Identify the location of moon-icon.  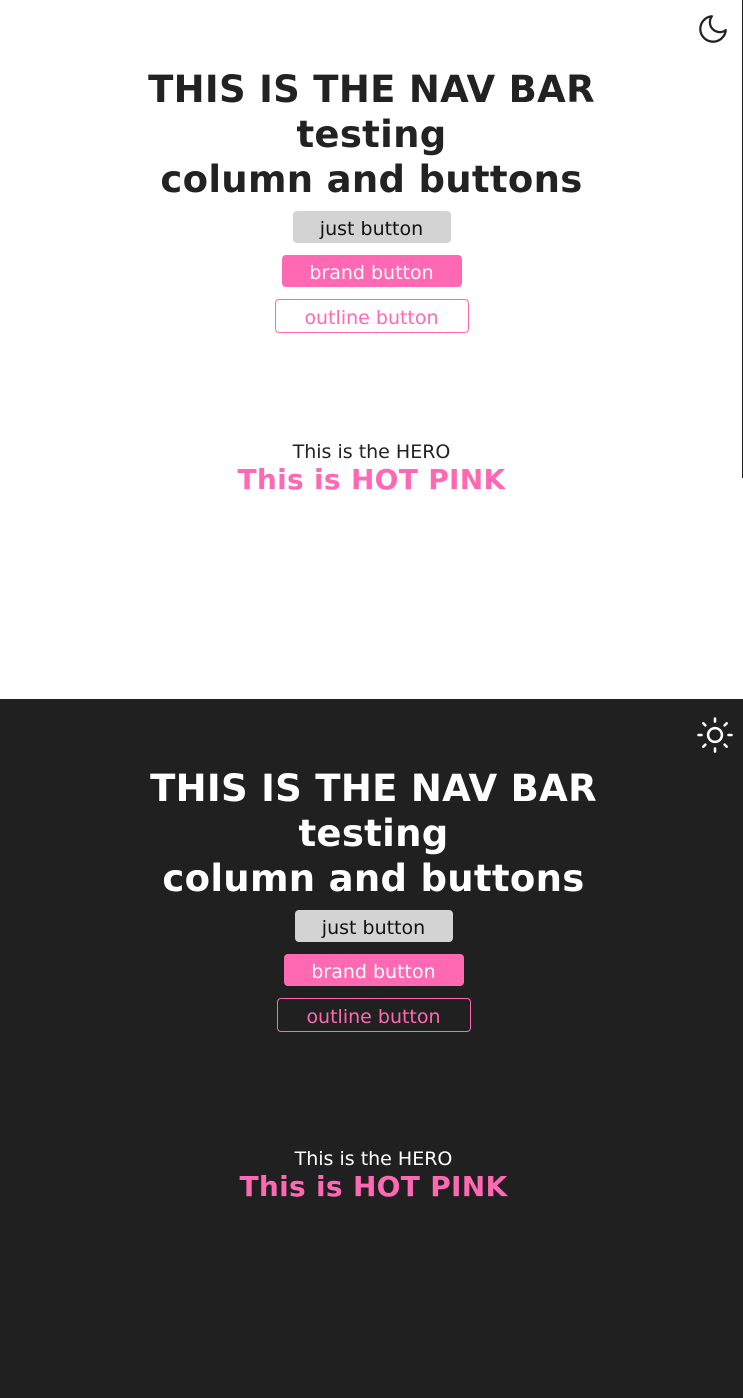
(713, 29).